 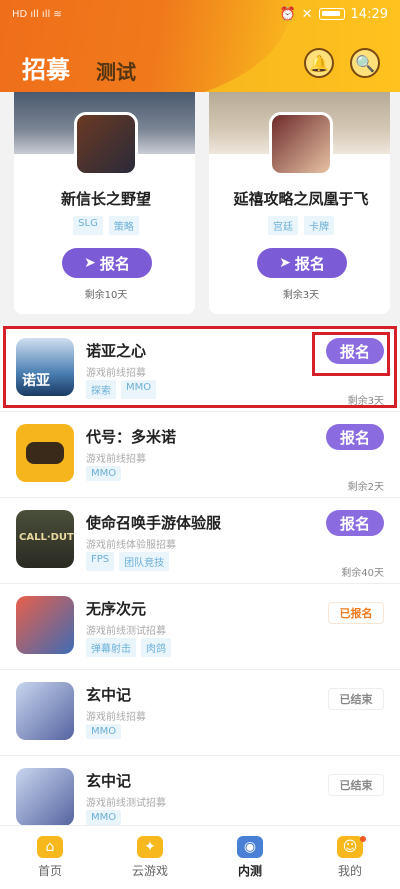 I want to click on notification-dot, so click(x=363, y=839).